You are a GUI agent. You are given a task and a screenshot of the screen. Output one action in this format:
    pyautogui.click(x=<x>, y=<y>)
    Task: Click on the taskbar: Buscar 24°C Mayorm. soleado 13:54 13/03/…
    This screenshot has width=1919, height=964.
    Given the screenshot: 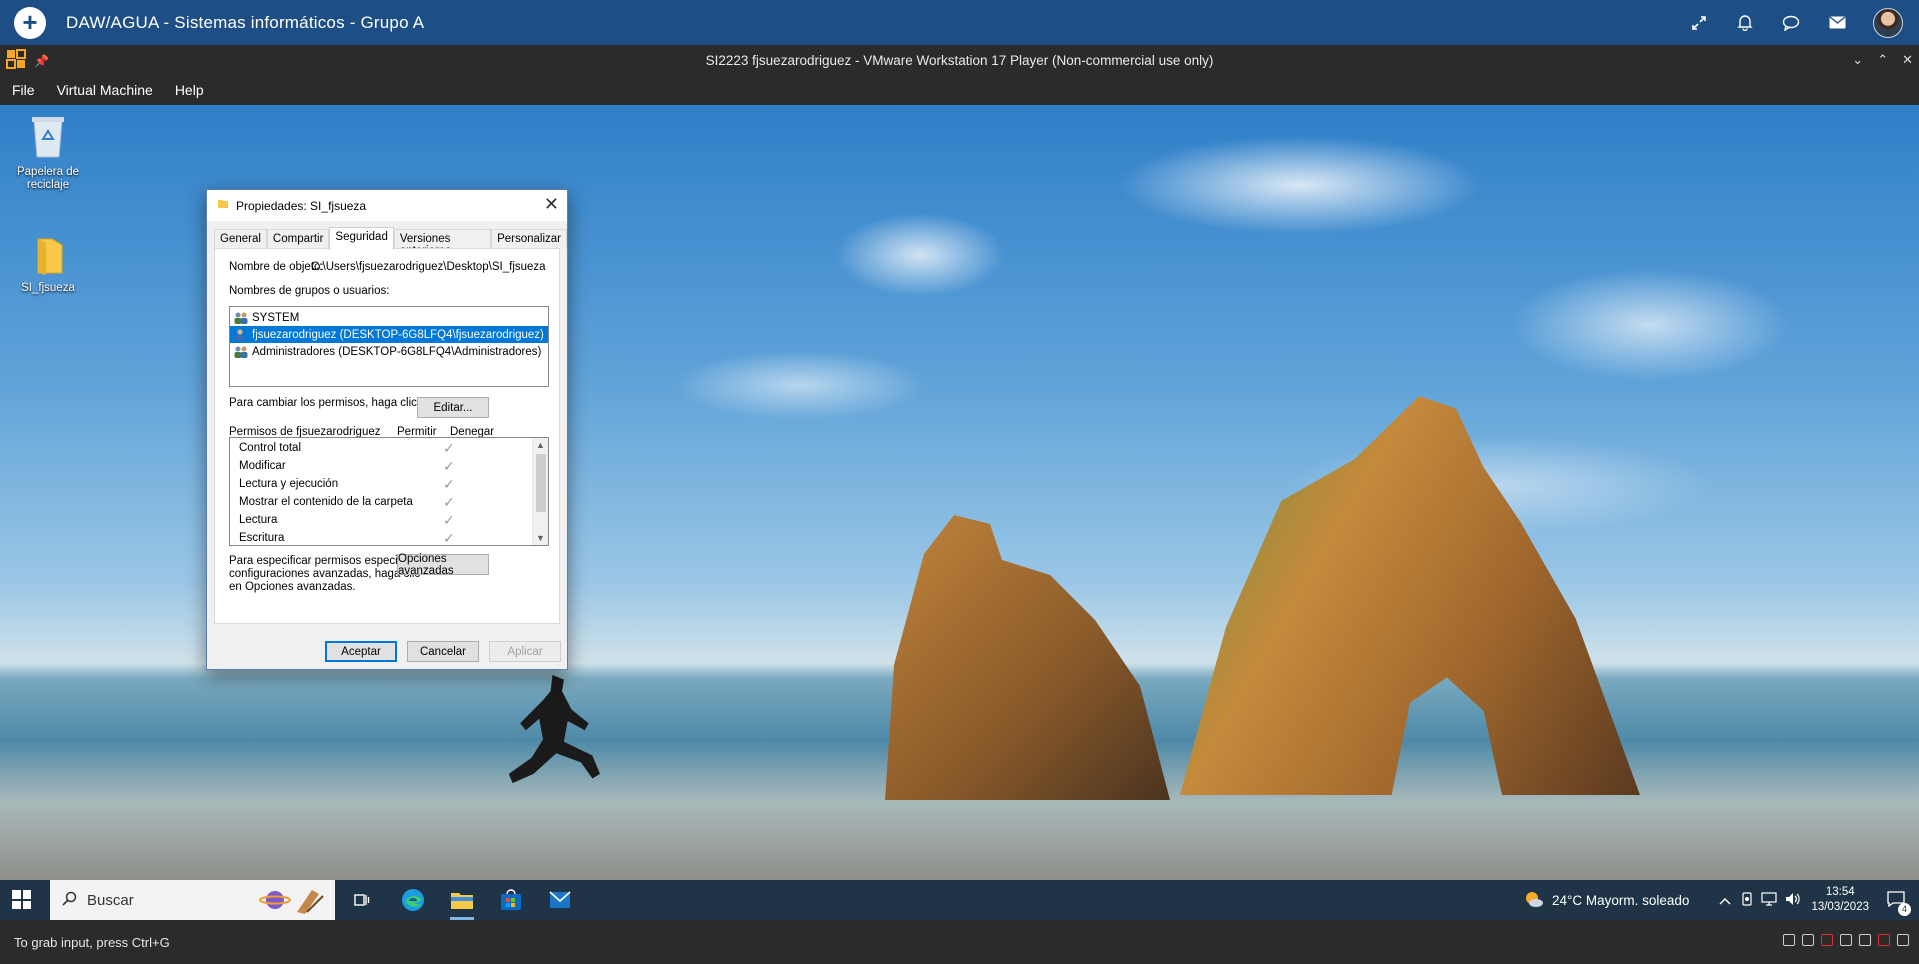 What is the action you would take?
    pyautogui.click(x=959, y=900)
    